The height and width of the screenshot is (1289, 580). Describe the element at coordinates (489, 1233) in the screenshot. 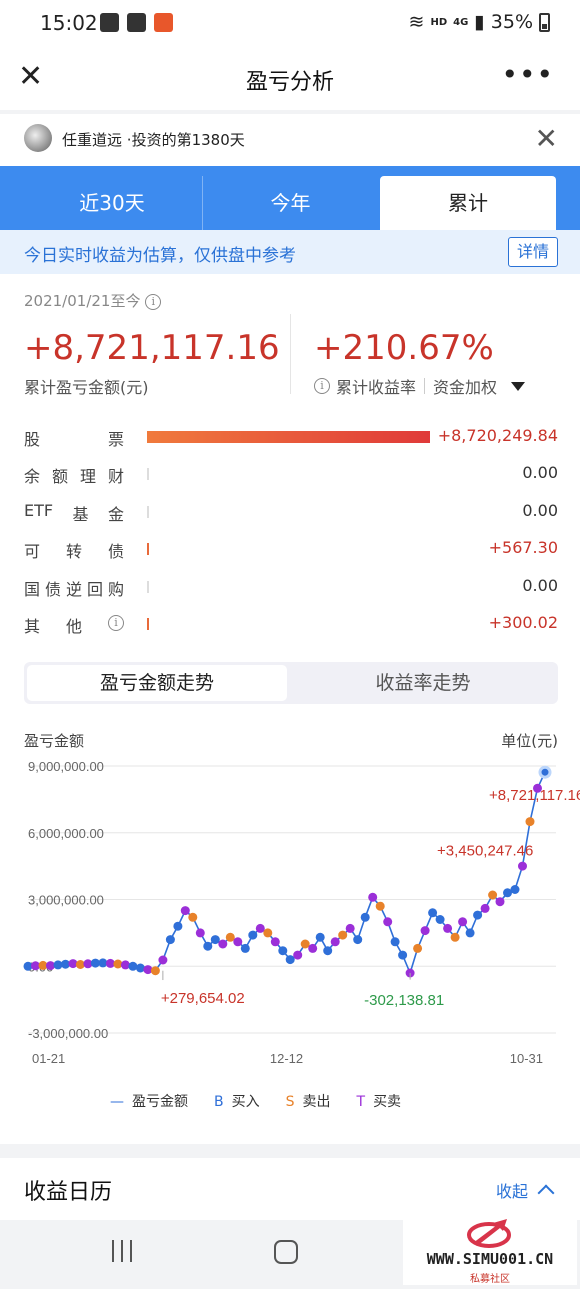

I see `watermark-logo-icon` at that location.